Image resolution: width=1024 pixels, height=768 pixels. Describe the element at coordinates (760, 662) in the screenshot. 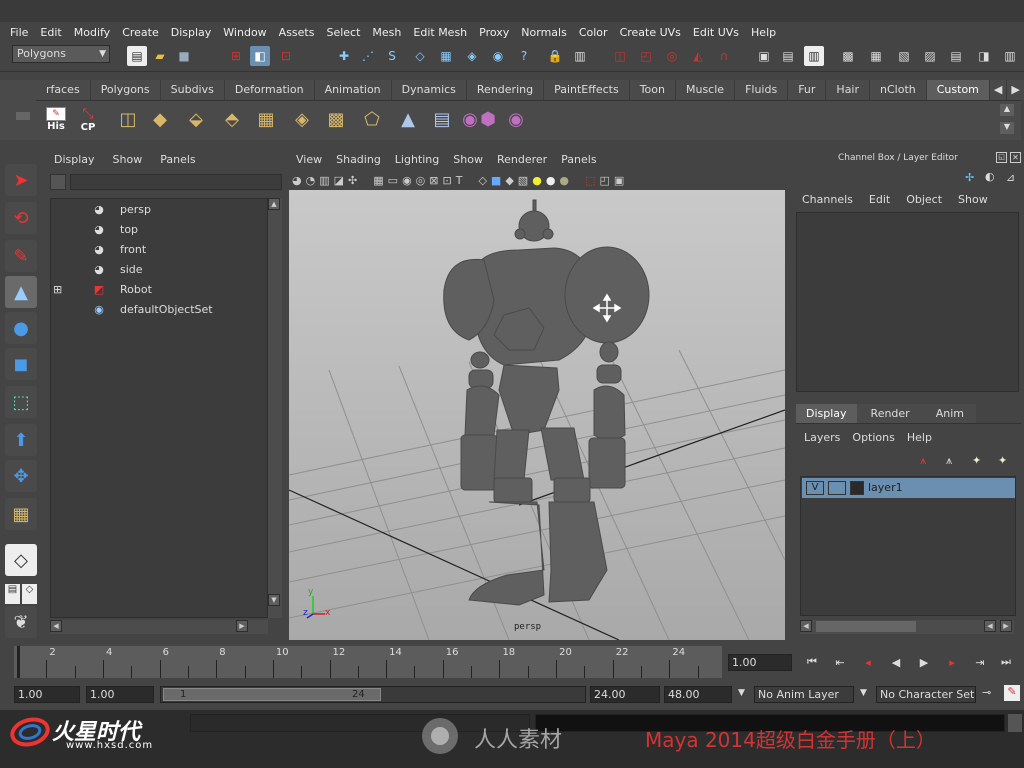

I see `current-frame-field: 1.00` at that location.